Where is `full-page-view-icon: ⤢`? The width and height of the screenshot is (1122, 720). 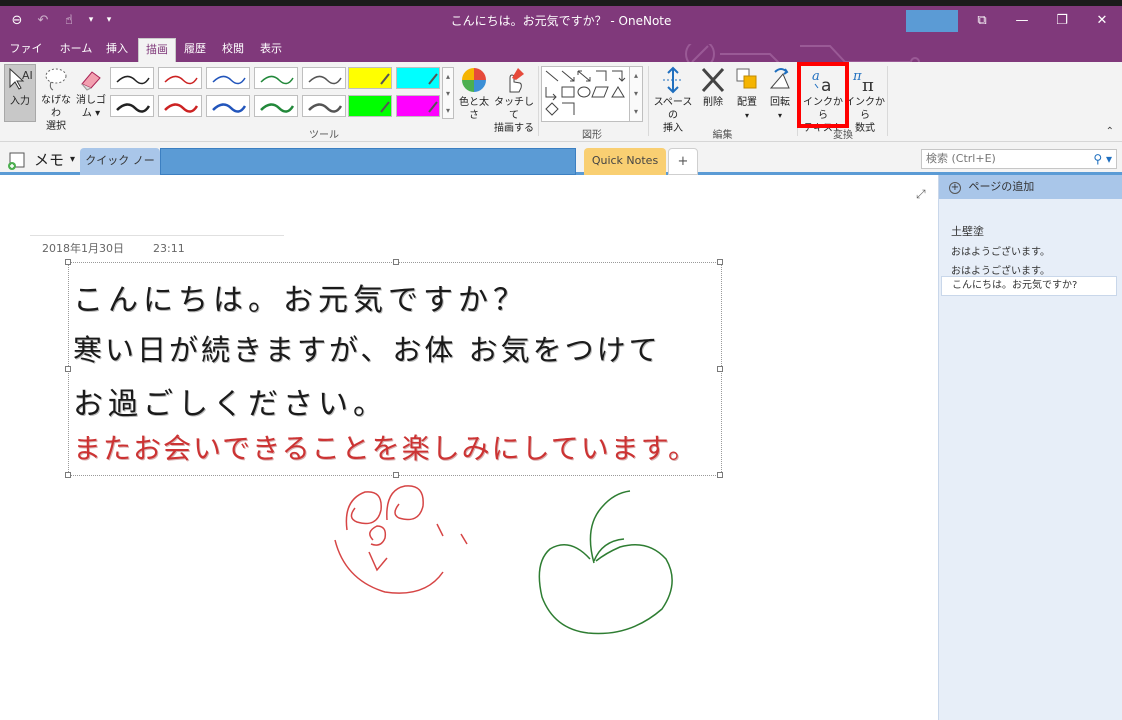
full-page-view-icon: ⤢ is located at coordinates (921, 194).